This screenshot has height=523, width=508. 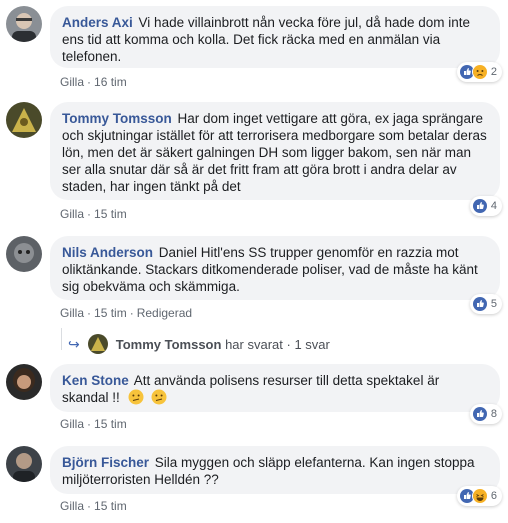 I want to click on reactions-badge: 2, so click(x=479, y=72).